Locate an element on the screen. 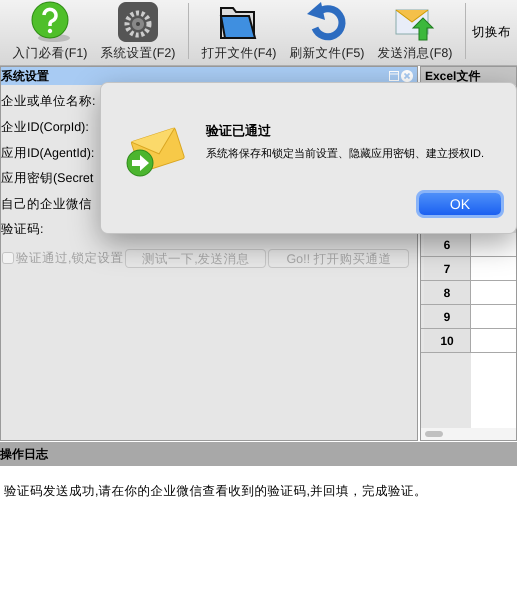 The width and height of the screenshot is (517, 610). toolbar-label: 切换布 is located at coordinates (491, 32).